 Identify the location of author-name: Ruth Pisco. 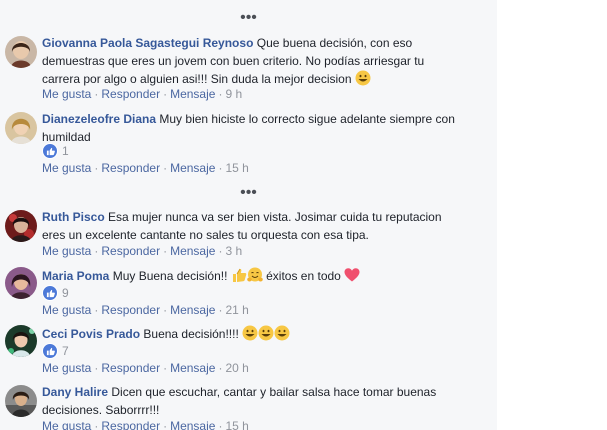
(73, 217).